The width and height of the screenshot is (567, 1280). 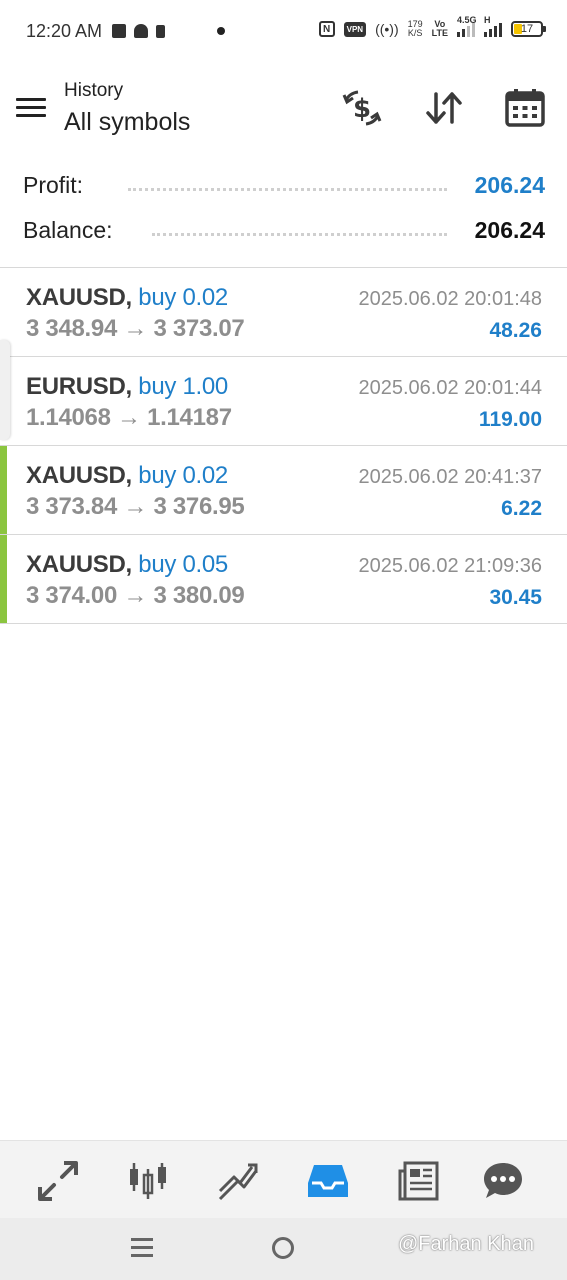 I want to click on chart-icon, so click(x=148, y=1181).